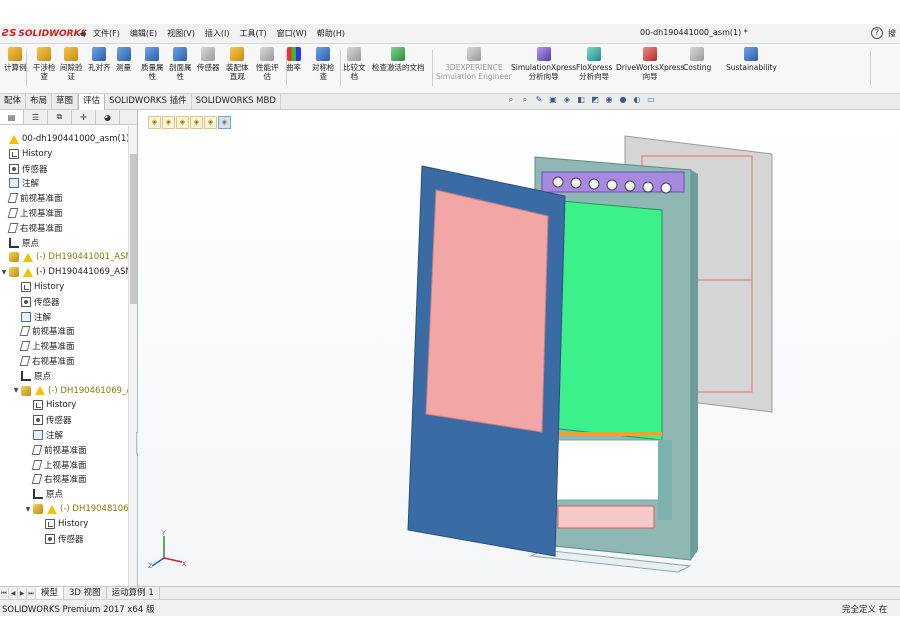 The width and height of the screenshot is (900, 640). Describe the element at coordinates (594, 64) in the screenshot. I see `ribbon-button-floxpress: FloXpress 分析向导` at that location.